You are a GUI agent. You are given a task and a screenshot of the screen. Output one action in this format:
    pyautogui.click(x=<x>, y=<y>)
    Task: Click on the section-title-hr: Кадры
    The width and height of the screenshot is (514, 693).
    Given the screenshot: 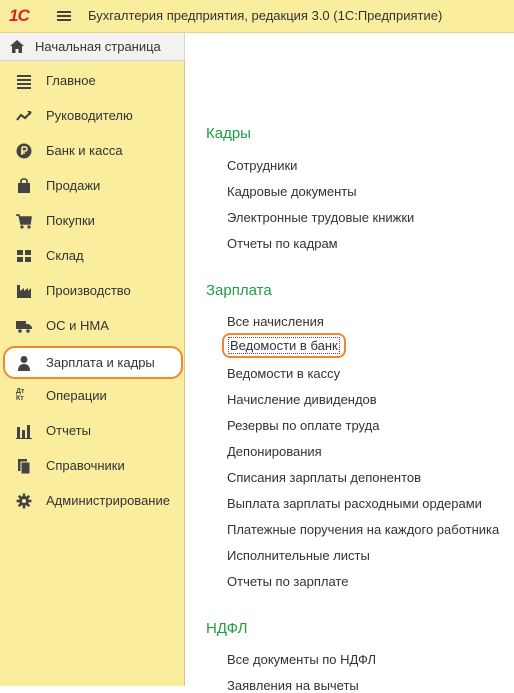 What is the action you would take?
    pyautogui.click(x=228, y=133)
    